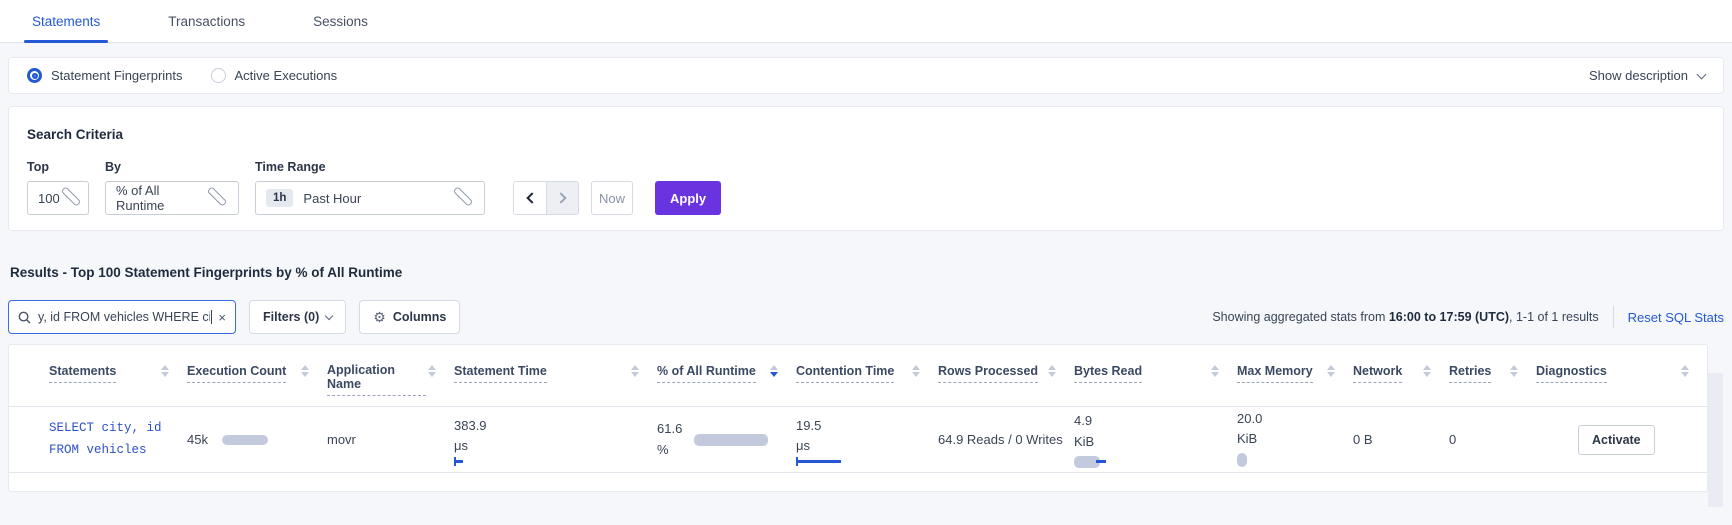 The width and height of the screenshot is (1732, 525). What do you see at coordinates (286, 75) in the screenshot?
I see `radio-label: Active Executions` at bounding box center [286, 75].